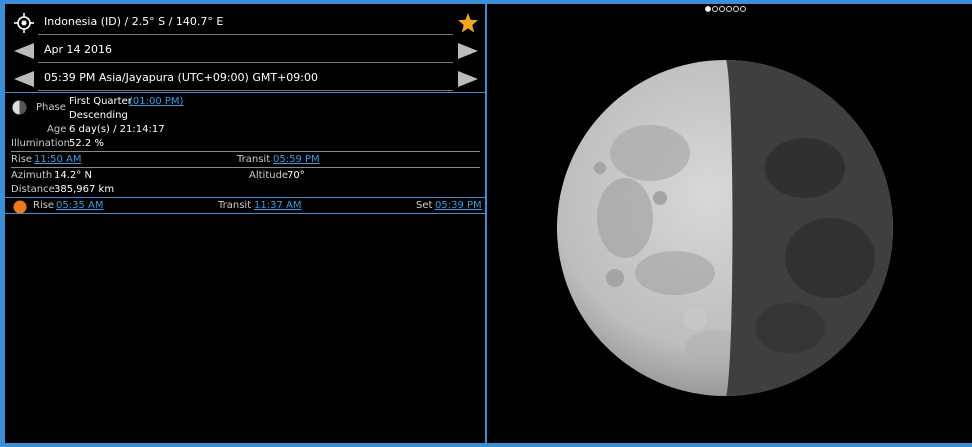 The width and height of the screenshot is (972, 447). I want to click on phase-label: Phase, so click(51, 107).